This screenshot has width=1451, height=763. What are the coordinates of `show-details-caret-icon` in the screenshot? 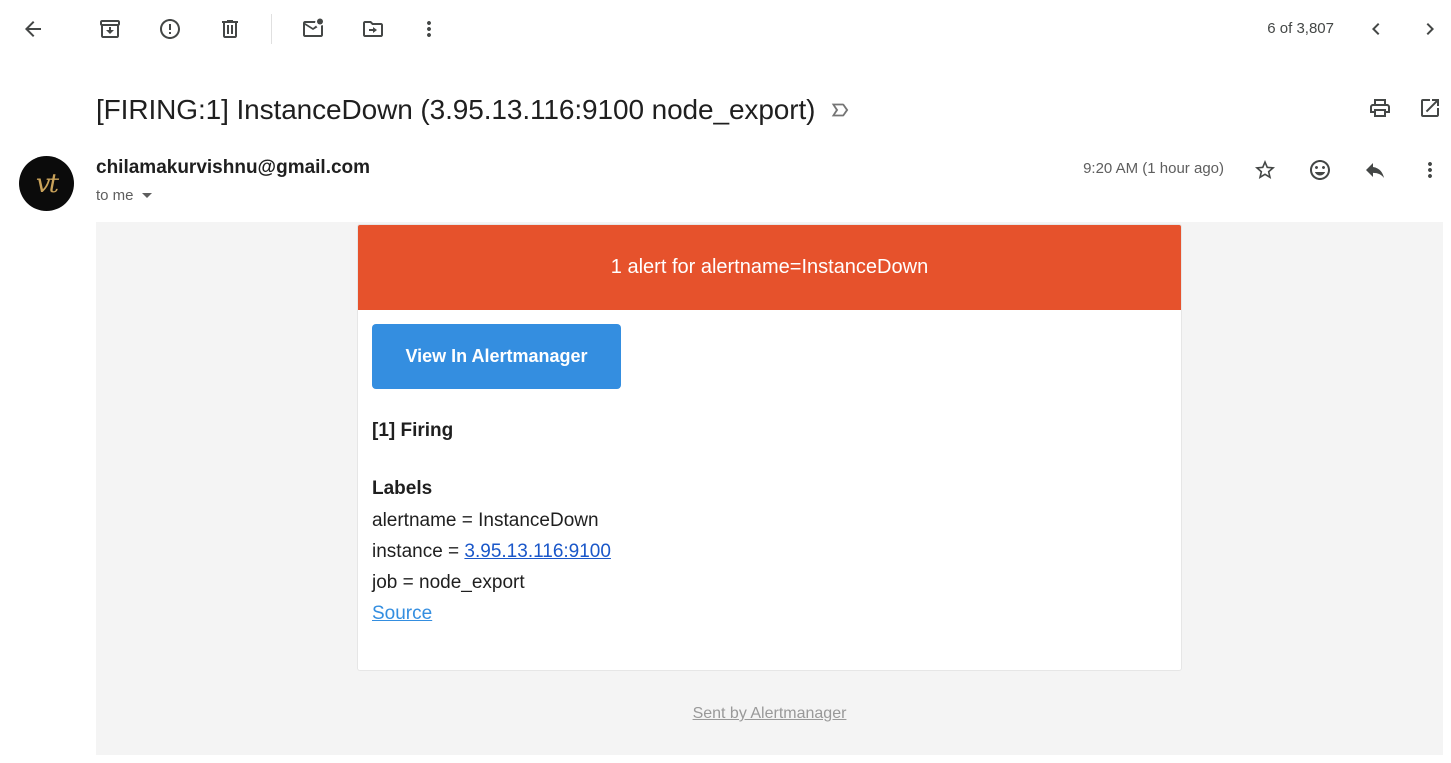 It's located at (146, 195).